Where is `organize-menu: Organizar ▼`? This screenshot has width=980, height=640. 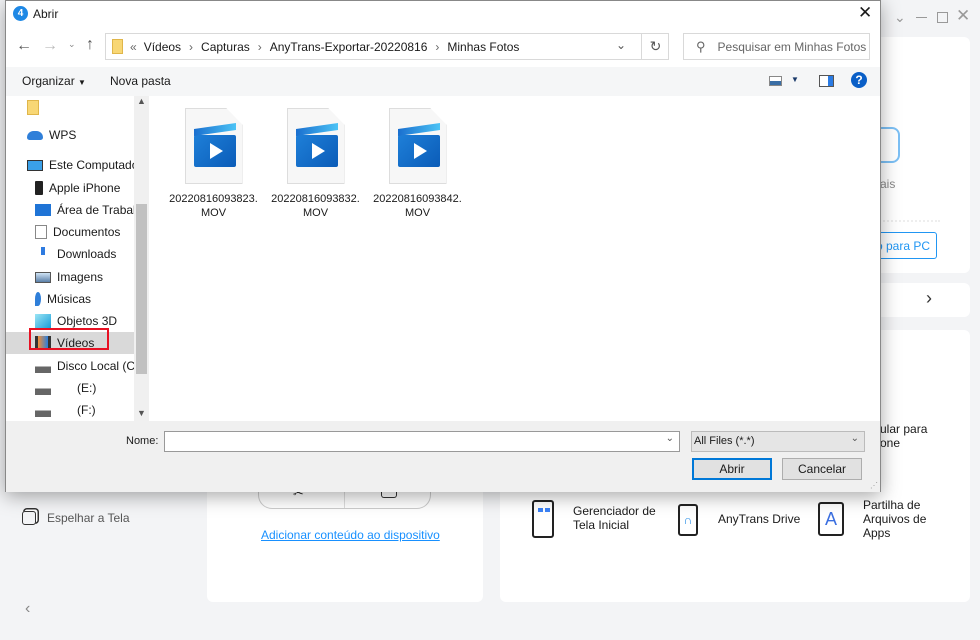 organize-menu: Organizar ▼ is located at coordinates (54, 81).